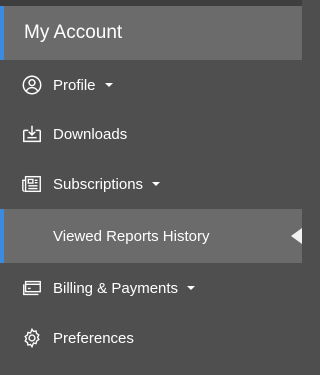 Image resolution: width=320 pixels, height=375 pixels. What do you see at coordinates (151, 338) in the screenshot?
I see `menu-item-preferences: Preferences` at bounding box center [151, 338].